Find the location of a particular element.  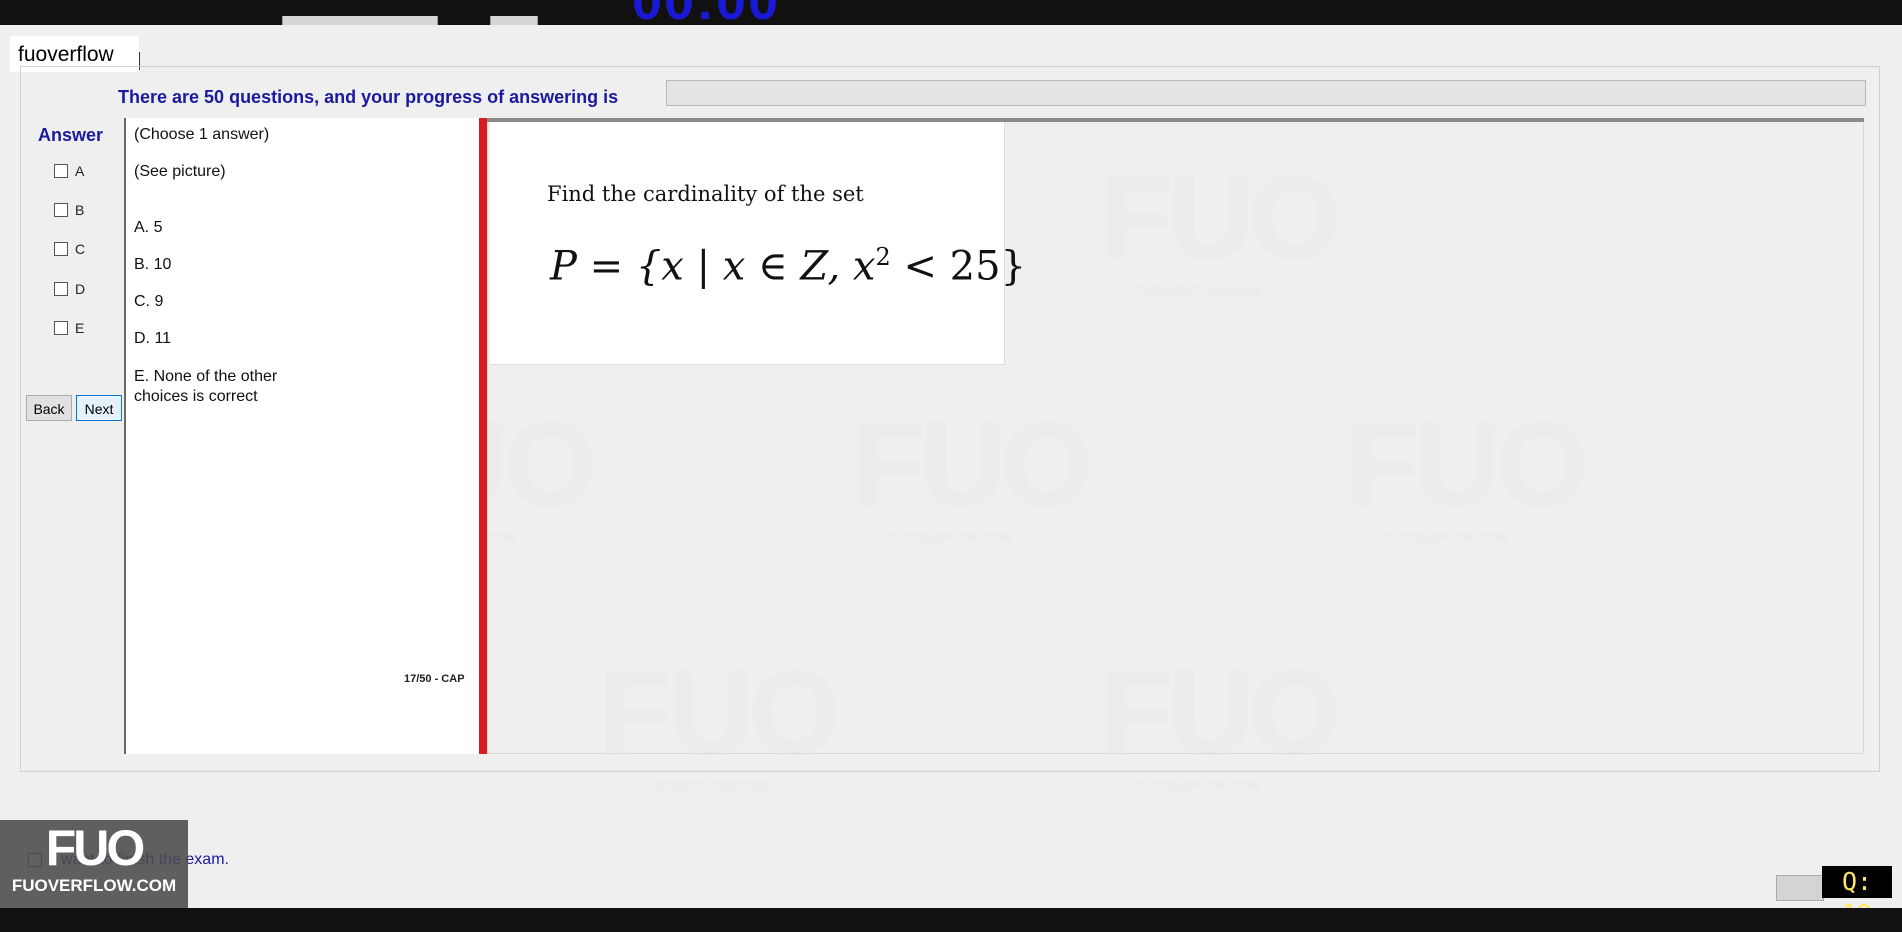

answer-option-label: E is located at coordinates (80, 328).